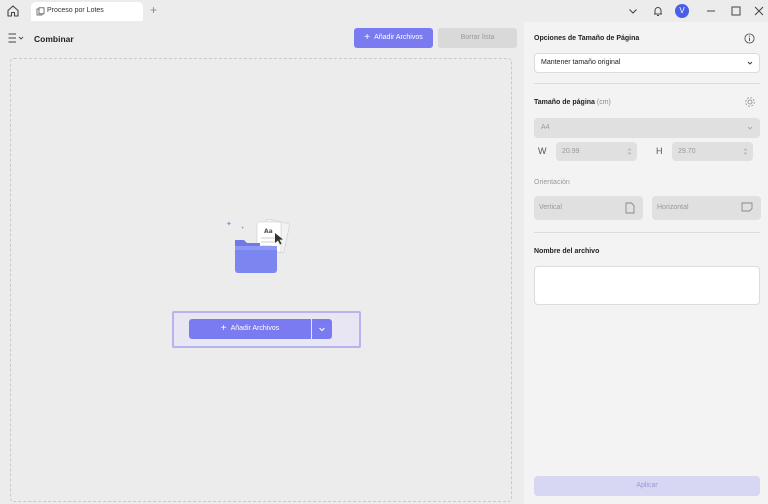  Describe the element at coordinates (572, 102) in the screenshot. I see `page-size-title: Tamaño de página (cm)` at that location.